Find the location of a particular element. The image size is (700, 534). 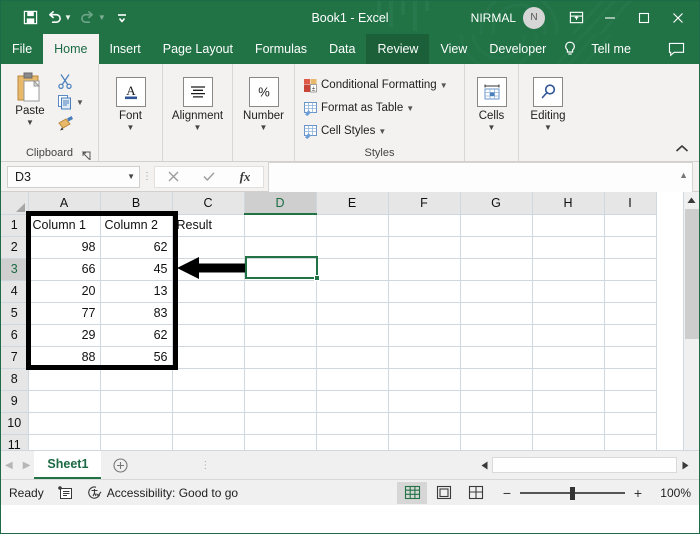

cell-styles-dropdown-icon: ▼ is located at coordinates (382, 131).